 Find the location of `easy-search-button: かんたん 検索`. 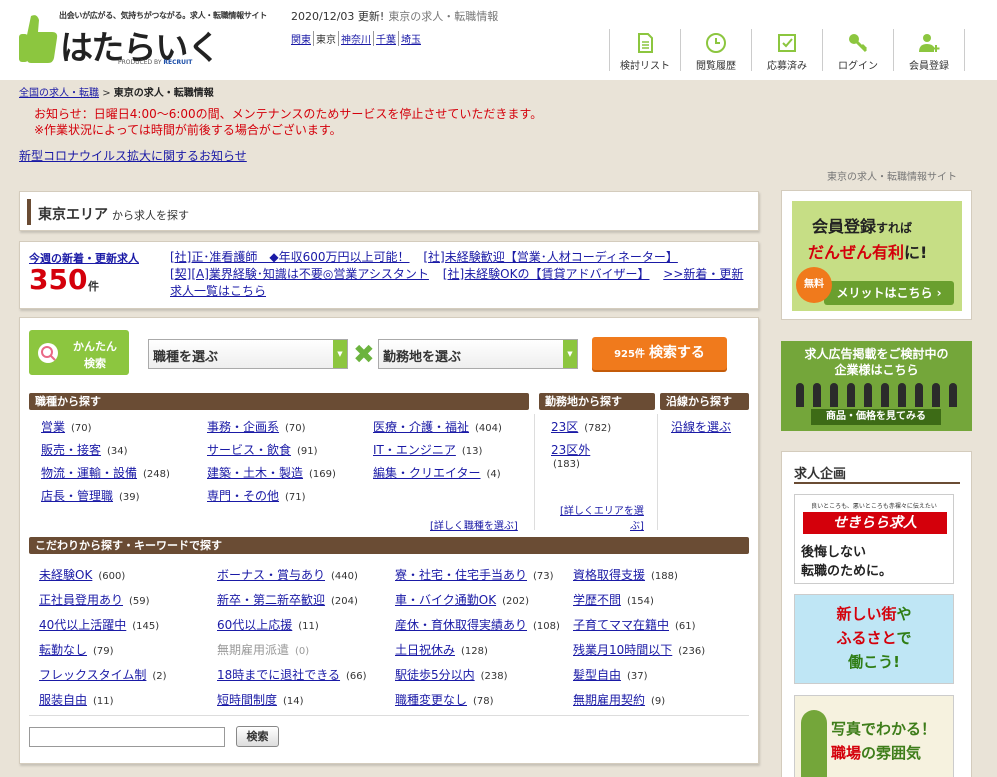

easy-search-button: かんたん 検索 is located at coordinates (79, 352).